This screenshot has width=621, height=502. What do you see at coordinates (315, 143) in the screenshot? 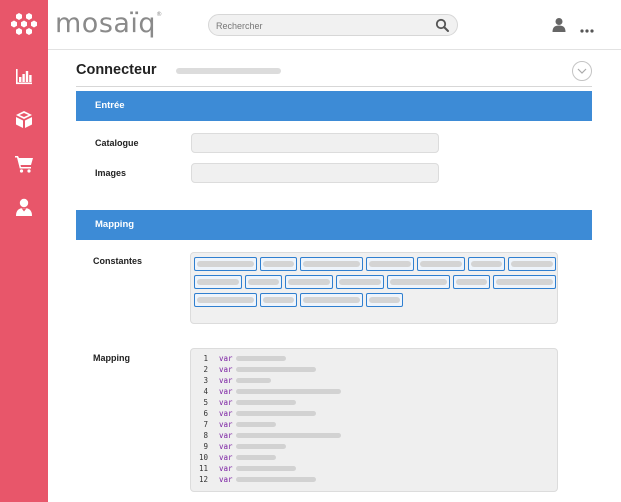
I see `catalog-field` at bounding box center [315, 143].